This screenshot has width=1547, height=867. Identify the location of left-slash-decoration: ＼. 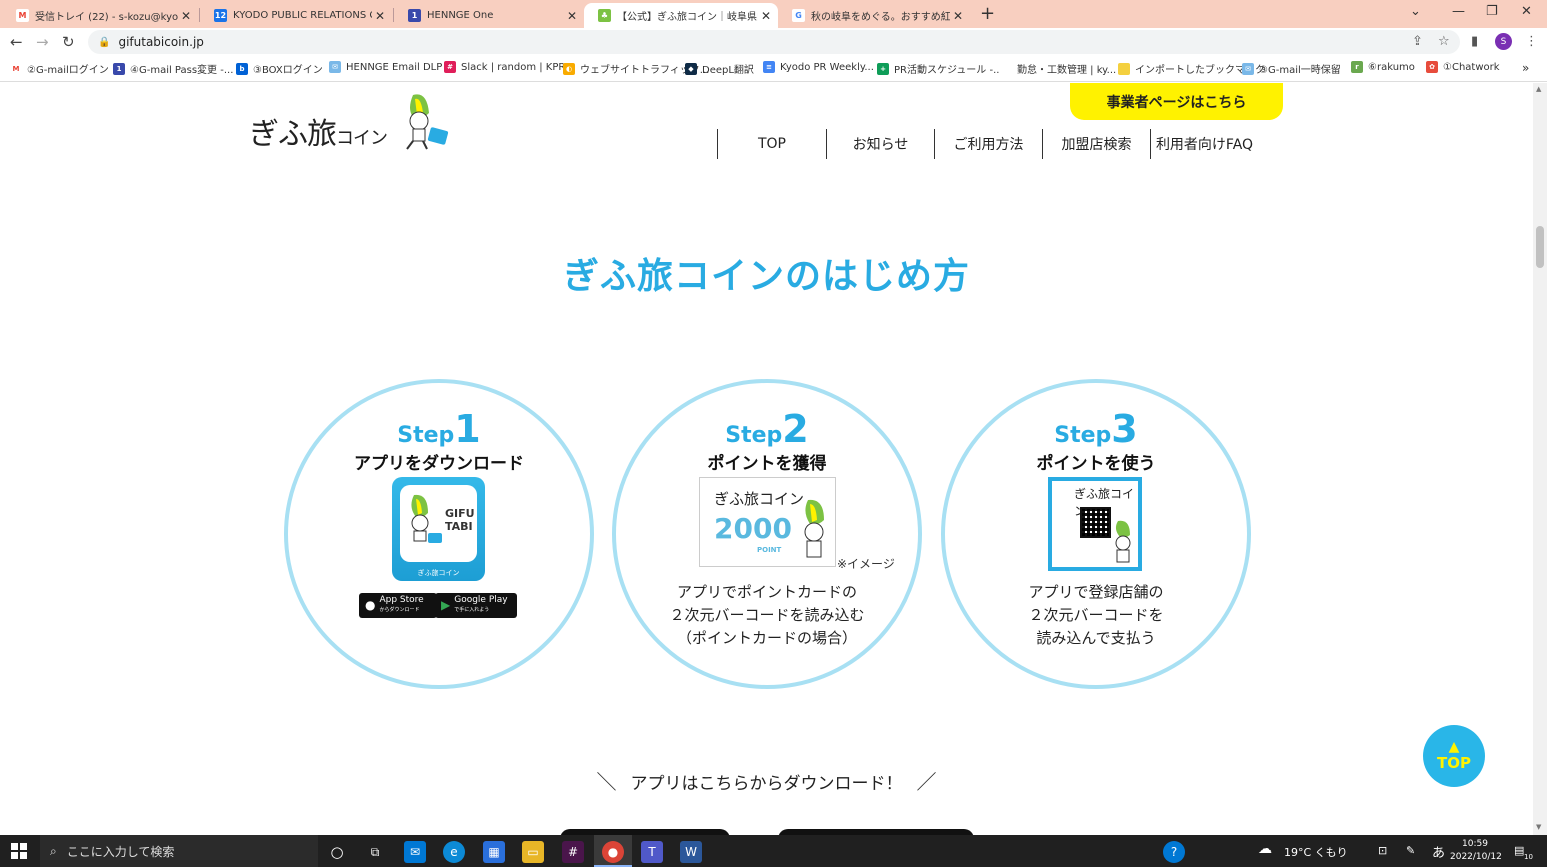
(606, 782).